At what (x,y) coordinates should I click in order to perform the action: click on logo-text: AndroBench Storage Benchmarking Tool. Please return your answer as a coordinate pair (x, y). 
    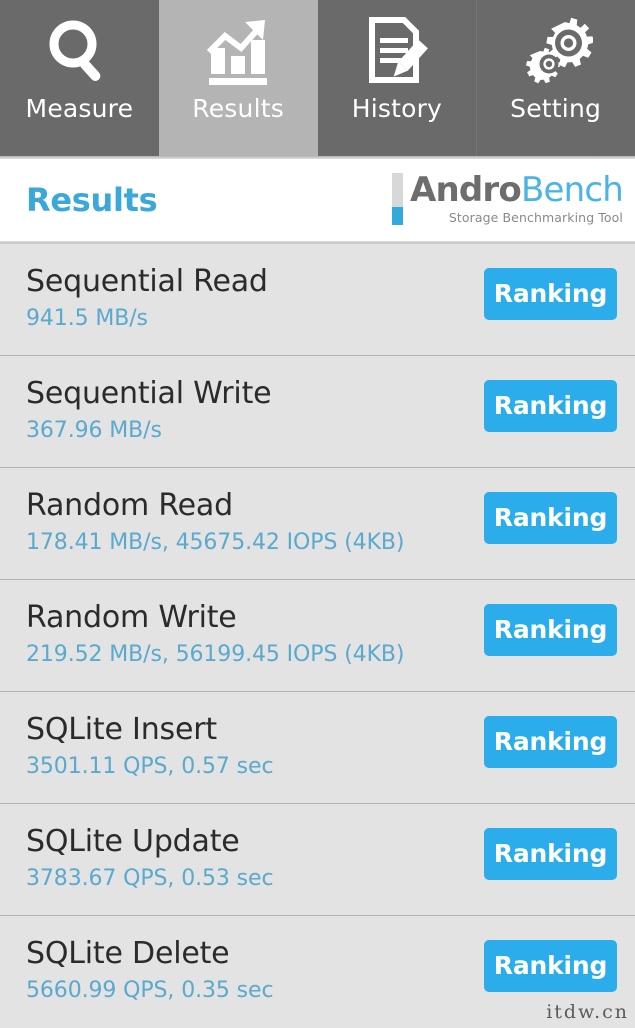
    Looking at the image, I should click on (516, 198).